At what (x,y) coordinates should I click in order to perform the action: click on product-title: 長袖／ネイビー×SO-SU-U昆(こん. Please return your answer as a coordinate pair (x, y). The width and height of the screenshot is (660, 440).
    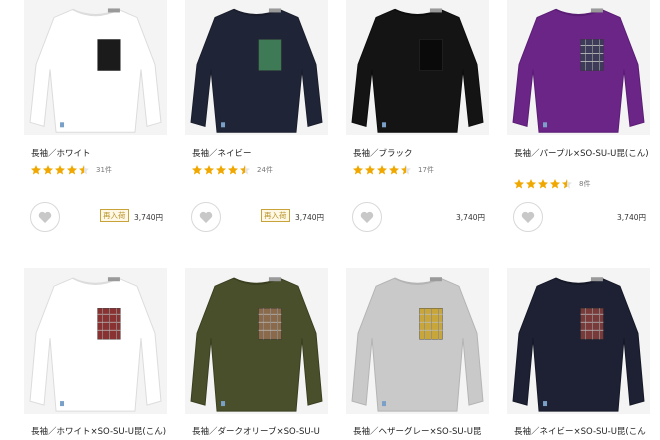
    Looking at the image, I should click on (584, 432).